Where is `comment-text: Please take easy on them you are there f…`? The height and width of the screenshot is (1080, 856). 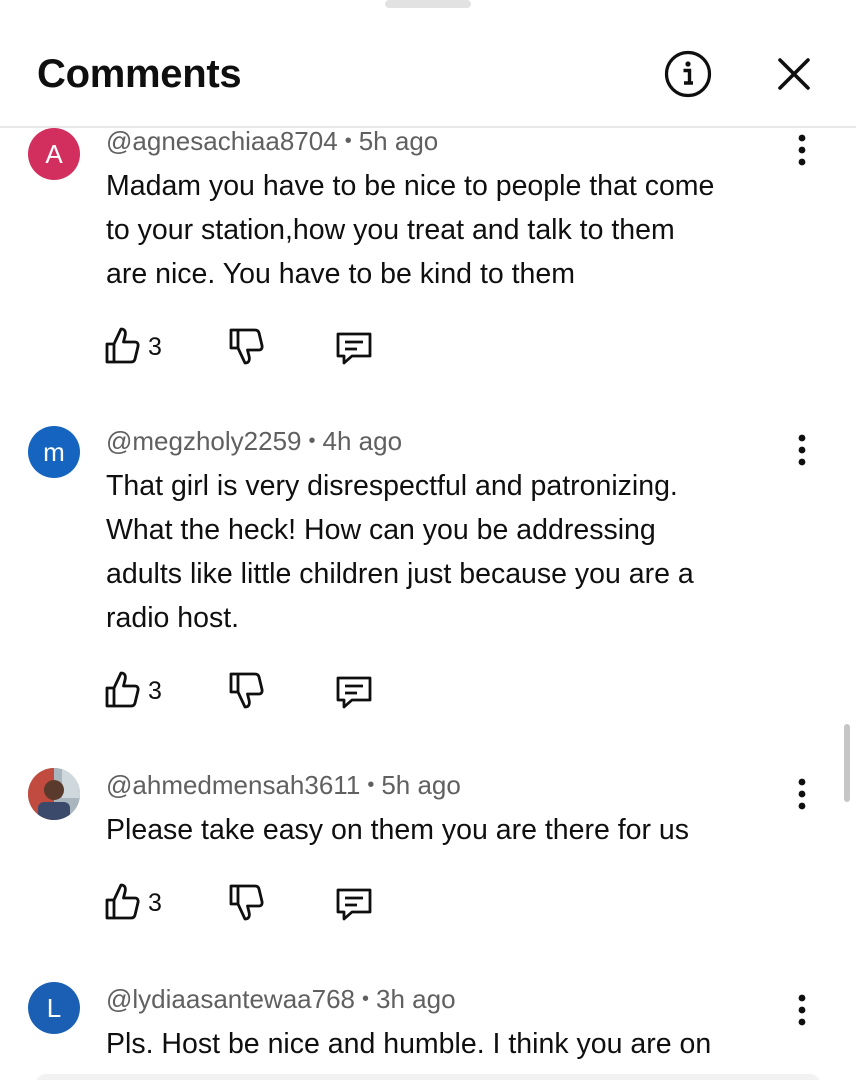 comment-text: Please take easy on them you are there f… is located at coordinates (456, 830).